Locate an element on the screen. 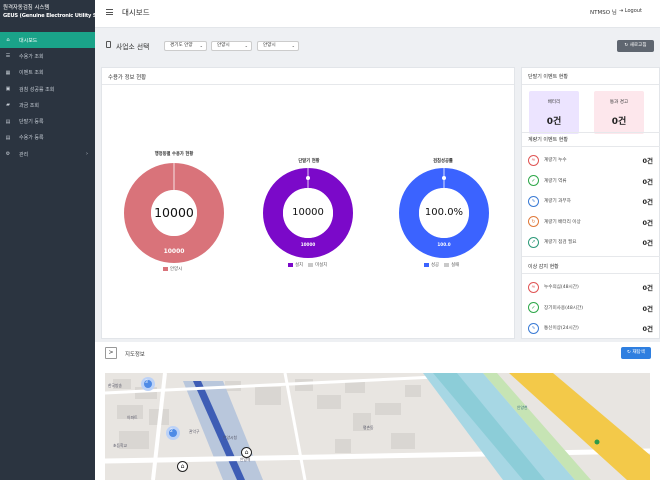 The height and width of the screenshot is (480, 660). legend-region: 안양시 is located at coordinates (172, 269).